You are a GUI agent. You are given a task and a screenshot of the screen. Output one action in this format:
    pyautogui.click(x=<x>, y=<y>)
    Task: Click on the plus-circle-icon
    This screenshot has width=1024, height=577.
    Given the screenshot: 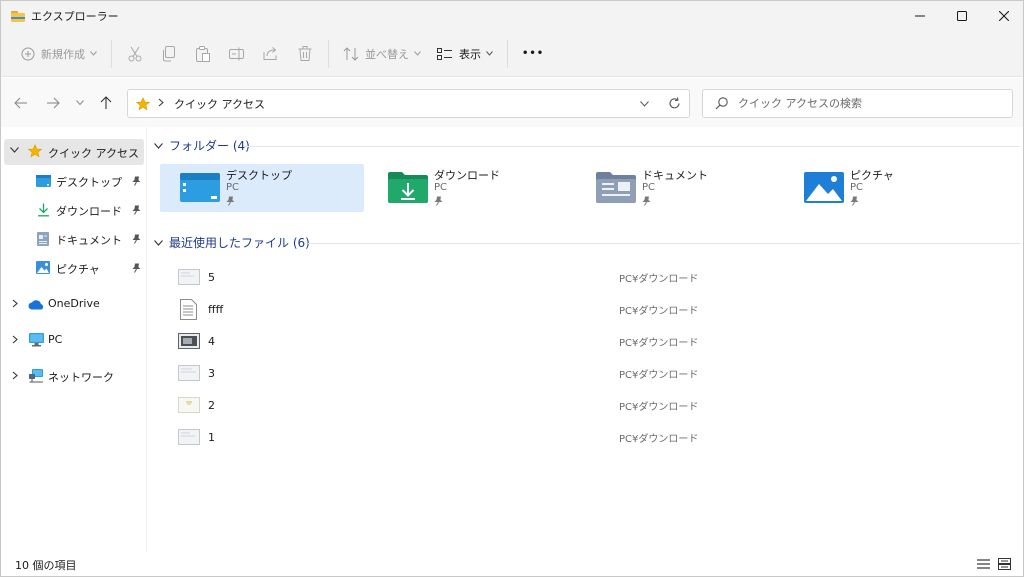 What is the action you would take?
    pyautogui.click(x=28, y=53)
    